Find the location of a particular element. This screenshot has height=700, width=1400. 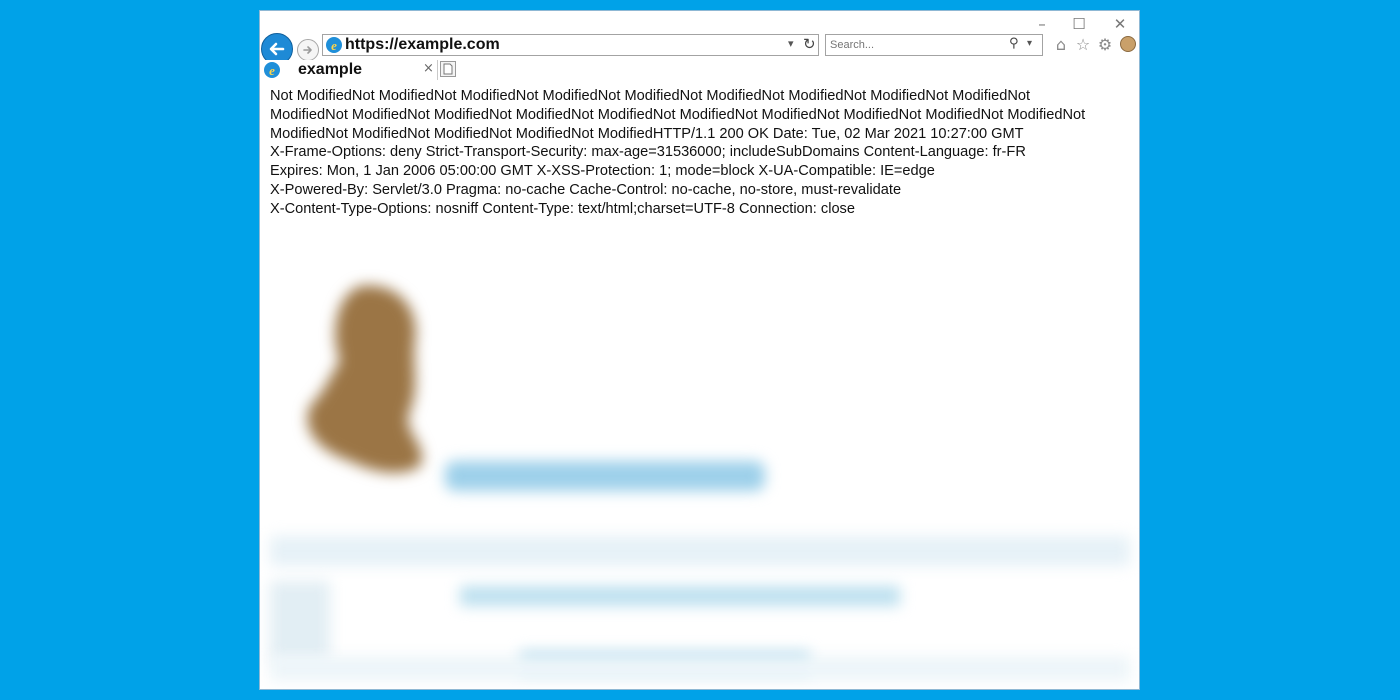

tab-example: e example × is located at coordinates (349, 70).